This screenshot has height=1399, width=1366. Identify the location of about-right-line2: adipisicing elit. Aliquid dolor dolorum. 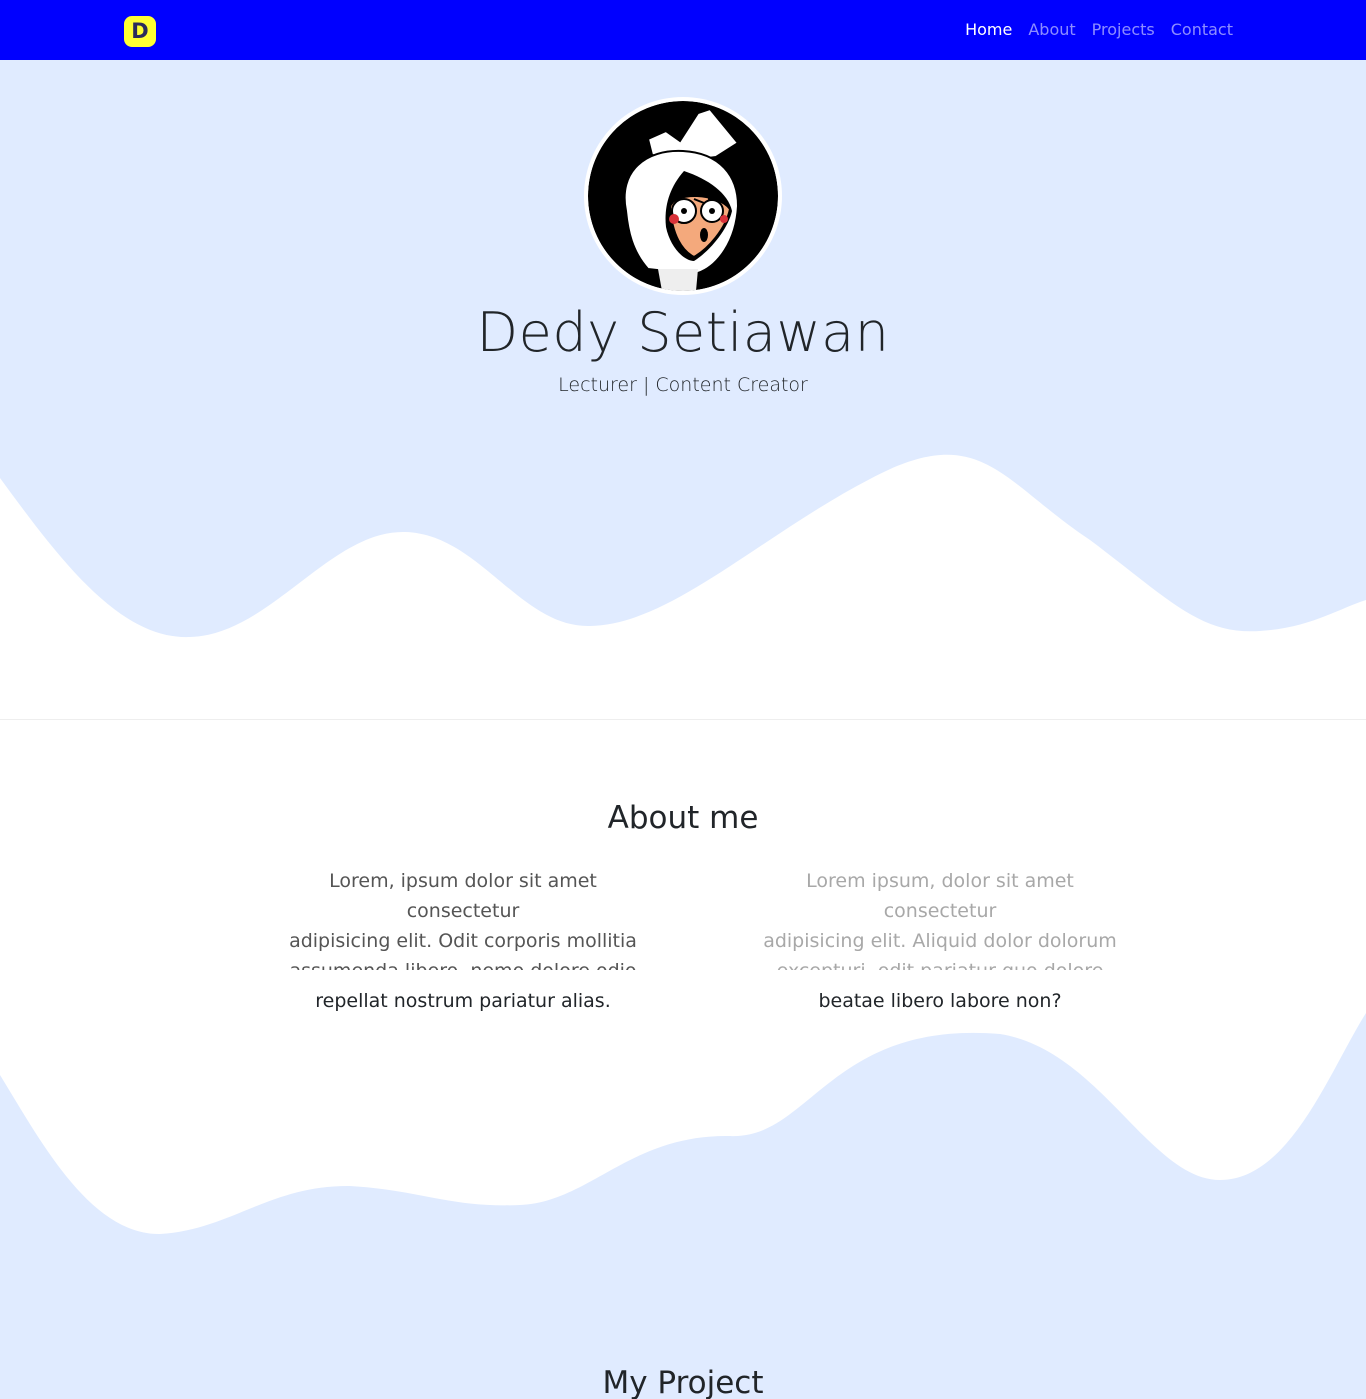
(940, 941).